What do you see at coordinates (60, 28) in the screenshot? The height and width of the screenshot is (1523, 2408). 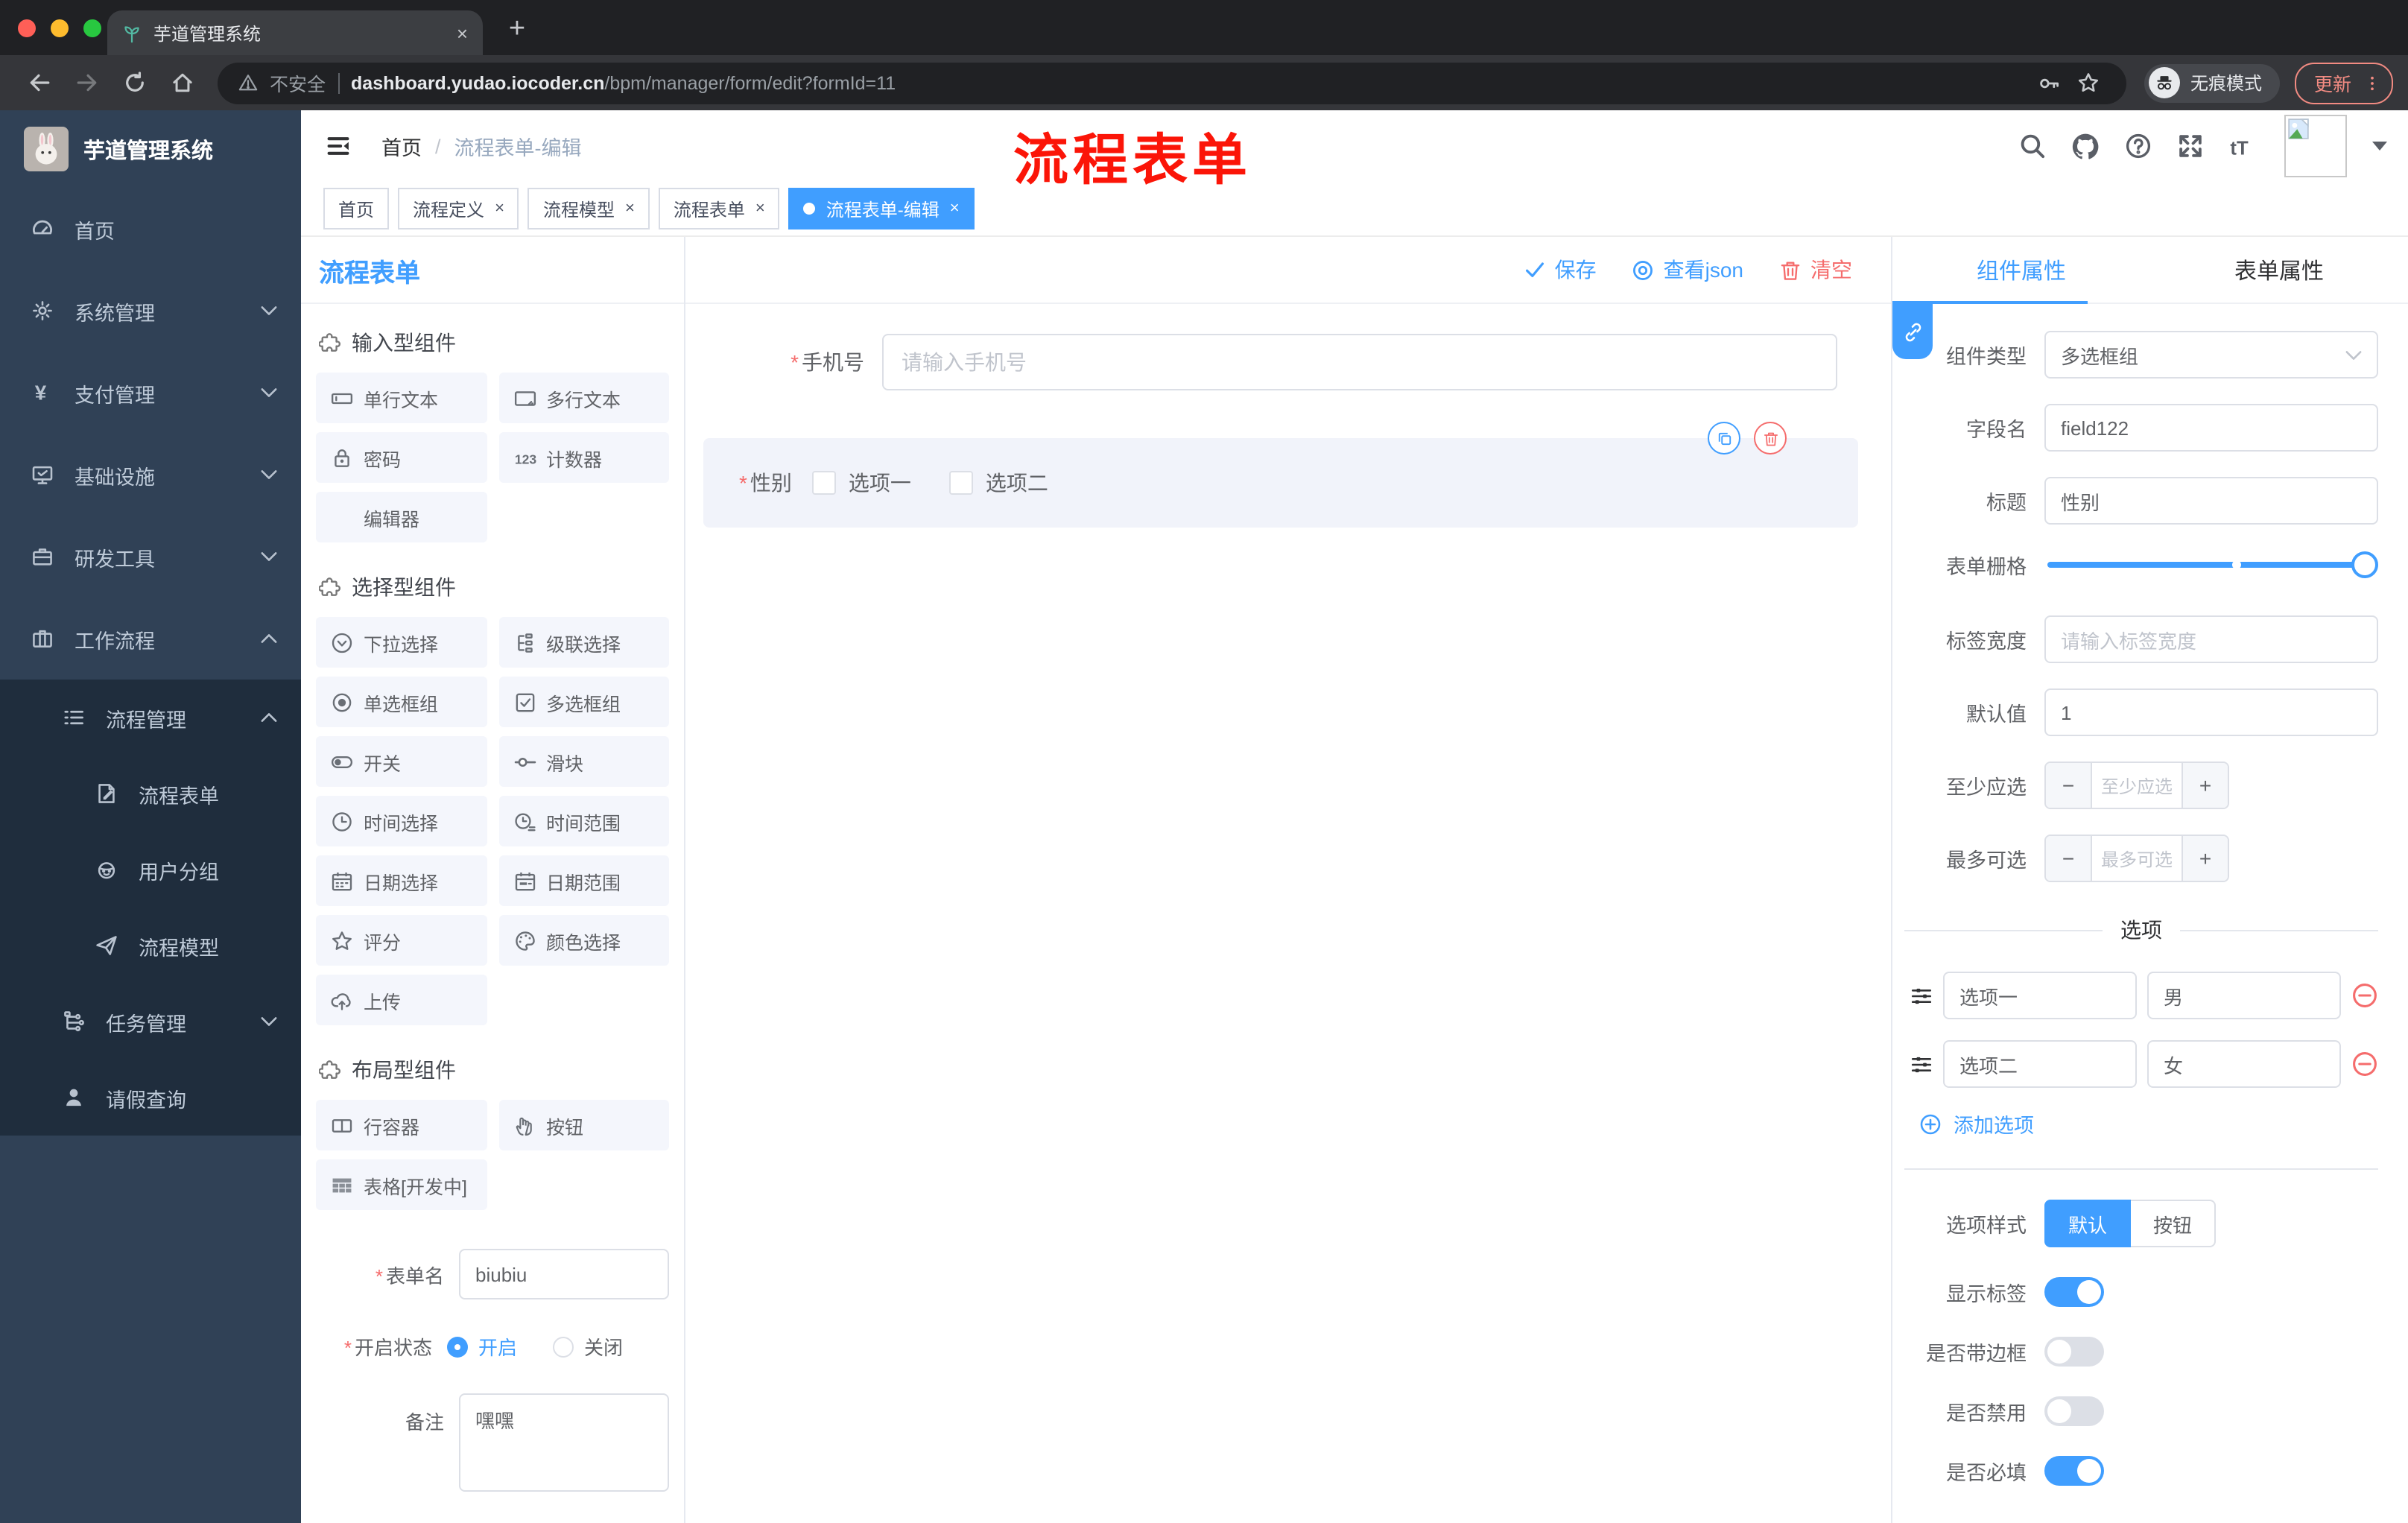 I see `minimize-window-button` at bounding box center [60, 28].